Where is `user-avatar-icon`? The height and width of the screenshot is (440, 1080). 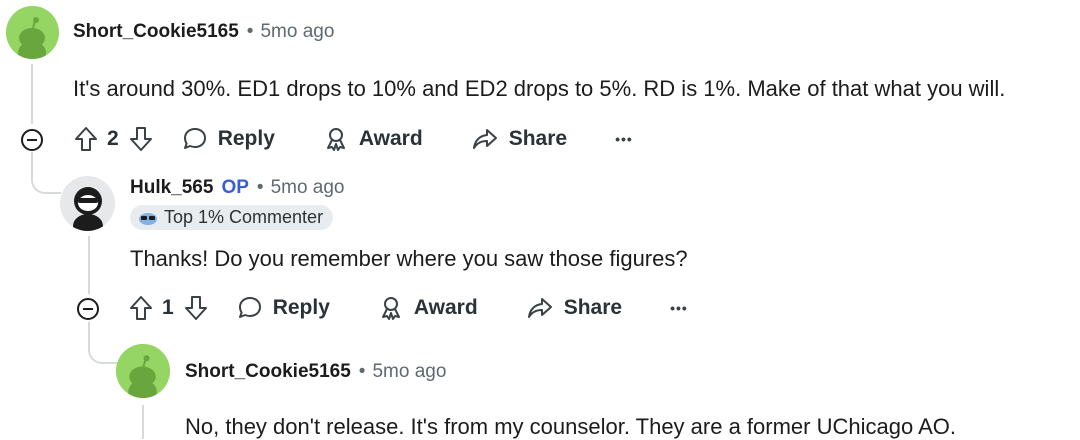
user-avatar-icon is located at coordinates (87, 203).